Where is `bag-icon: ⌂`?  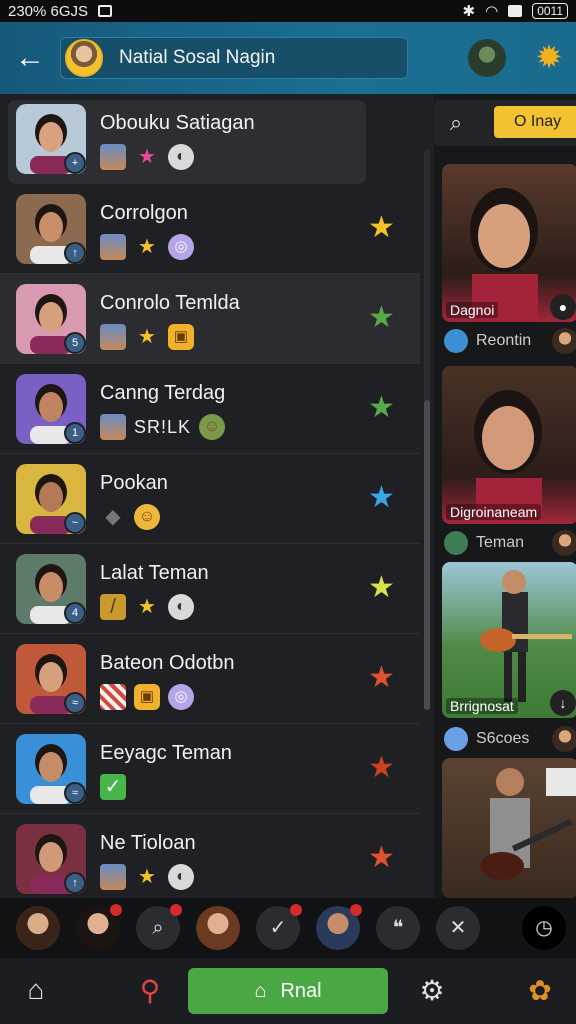
bag-icon: ⌂ is located at coordinates (260, 990).